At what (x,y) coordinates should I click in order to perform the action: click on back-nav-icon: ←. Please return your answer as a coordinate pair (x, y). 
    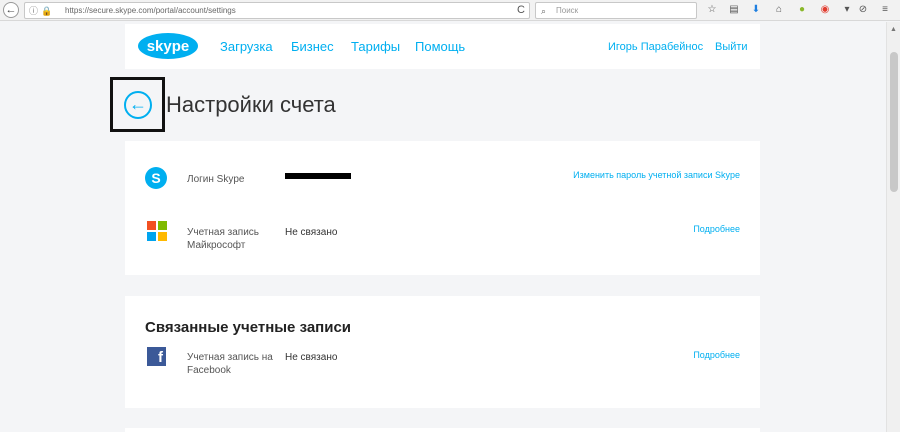
    Looking at the image, I should click on (11, 10).